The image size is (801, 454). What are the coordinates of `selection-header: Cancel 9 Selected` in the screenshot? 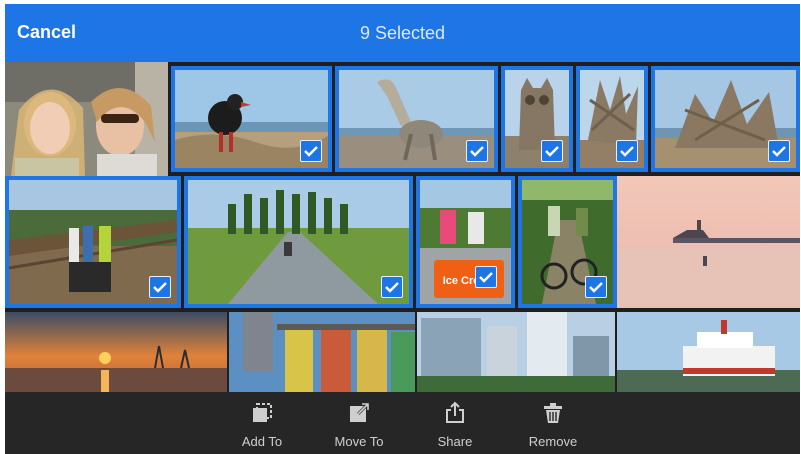 It's located at (402, 33).